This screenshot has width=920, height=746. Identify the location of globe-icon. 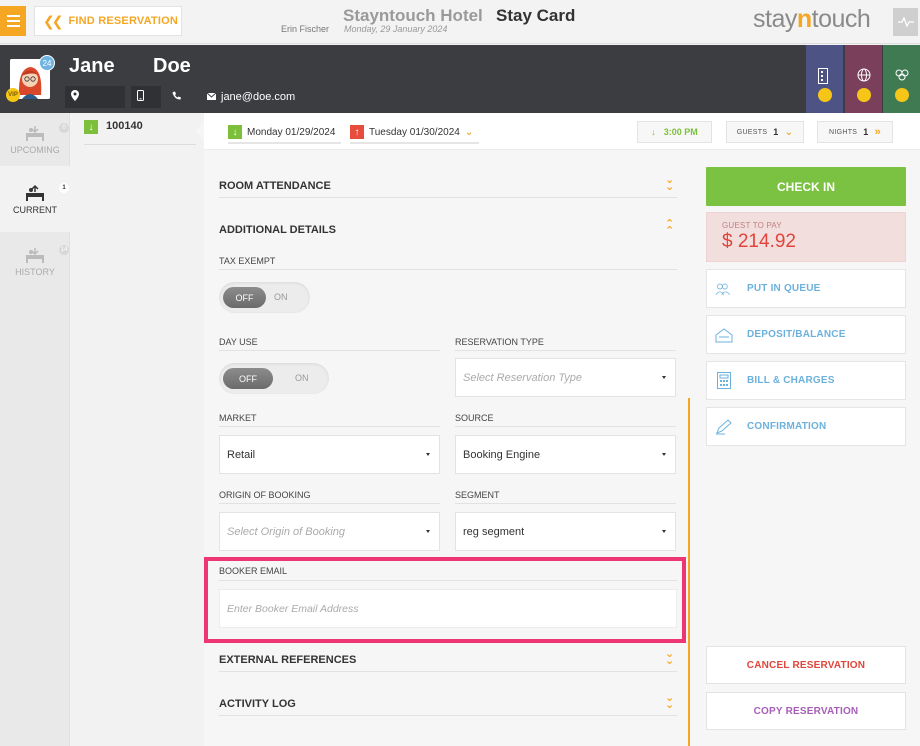
(864, 76).